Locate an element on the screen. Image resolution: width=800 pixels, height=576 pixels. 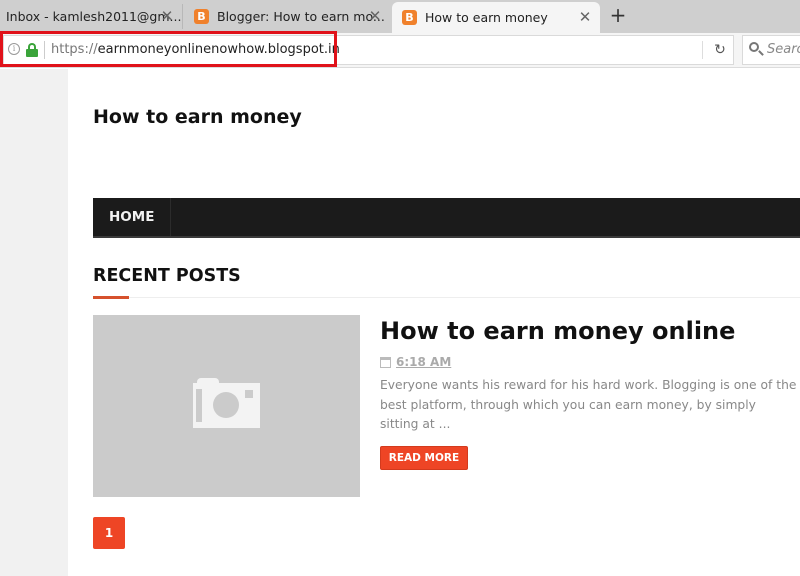
camera-placeholder-icon is located at coordinates (226, 403).